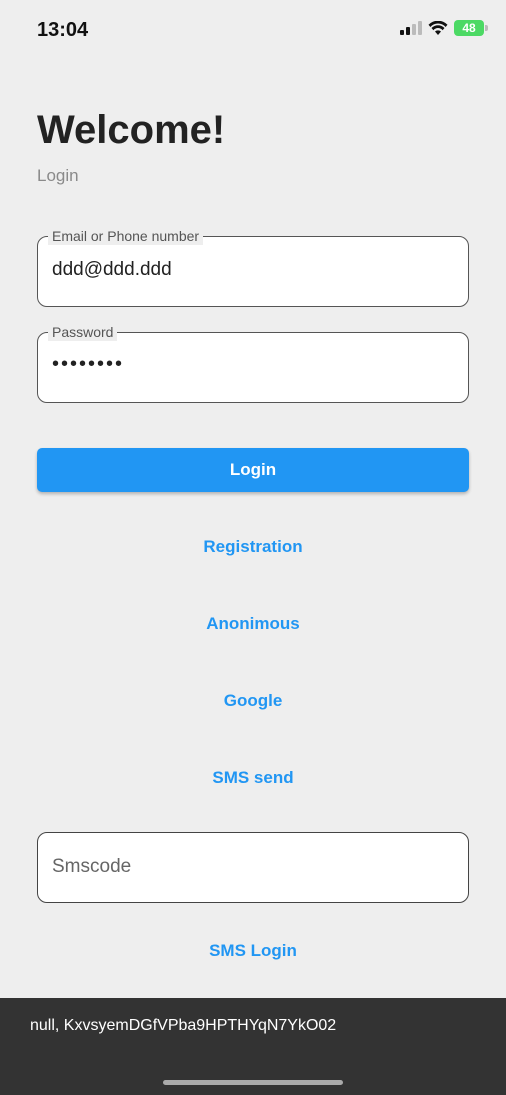 Image resolution: width=506 pixels, height=1095 pixels. I want to click on status-icons: 48, so click(444, 28).